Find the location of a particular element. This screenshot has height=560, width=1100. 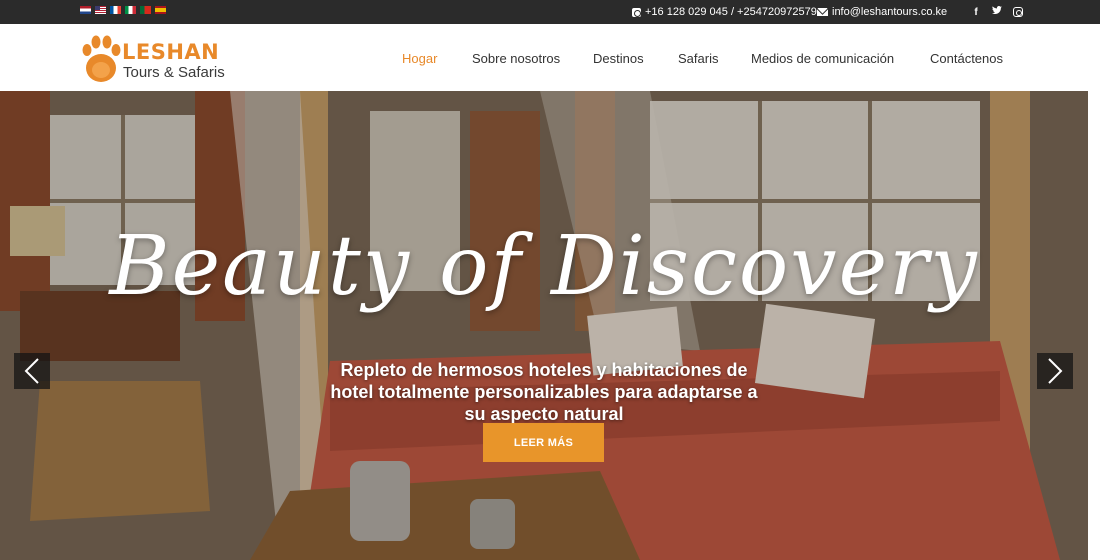

chevron-right-icon is located at coordinates (1055, 371).